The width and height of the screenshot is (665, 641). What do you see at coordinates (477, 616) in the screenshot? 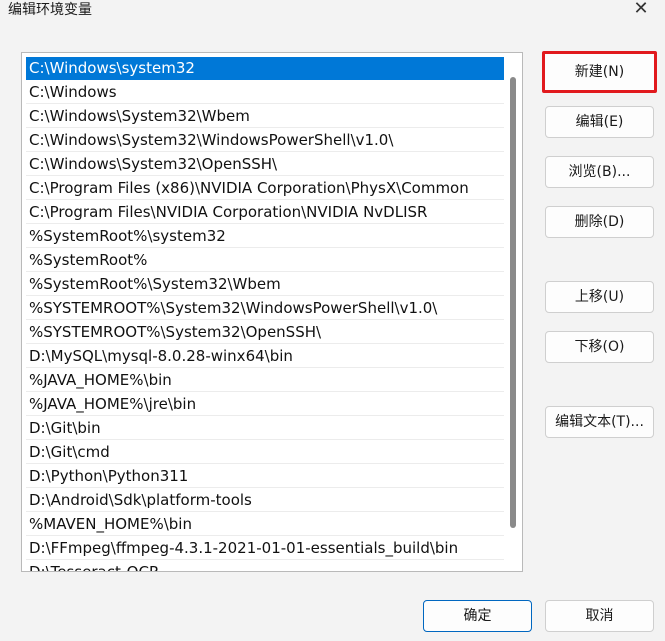
I see `ok-button: 确定` at bounding box center [477, 616].